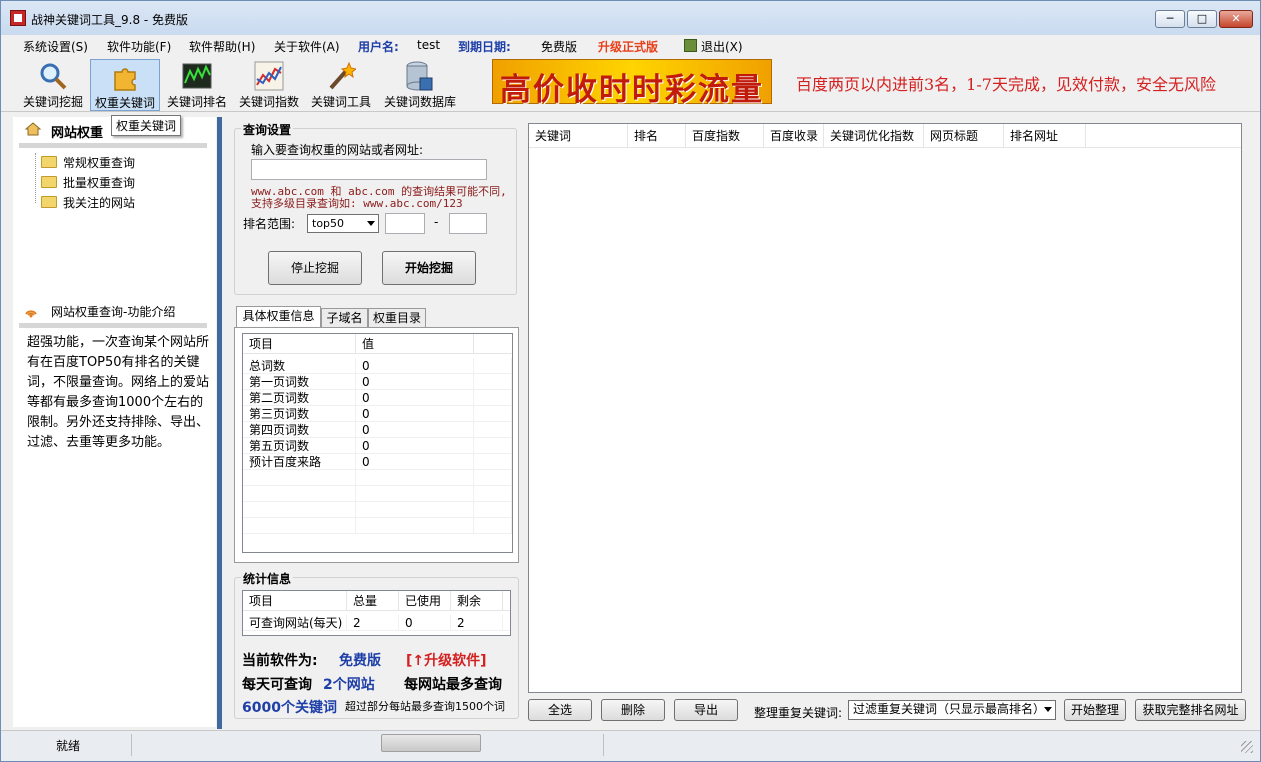  I want to click on scrolling-notice: 百度两页以内进前3名，1-7天完成，见效付款，安全无风险, so click(1027, 83).